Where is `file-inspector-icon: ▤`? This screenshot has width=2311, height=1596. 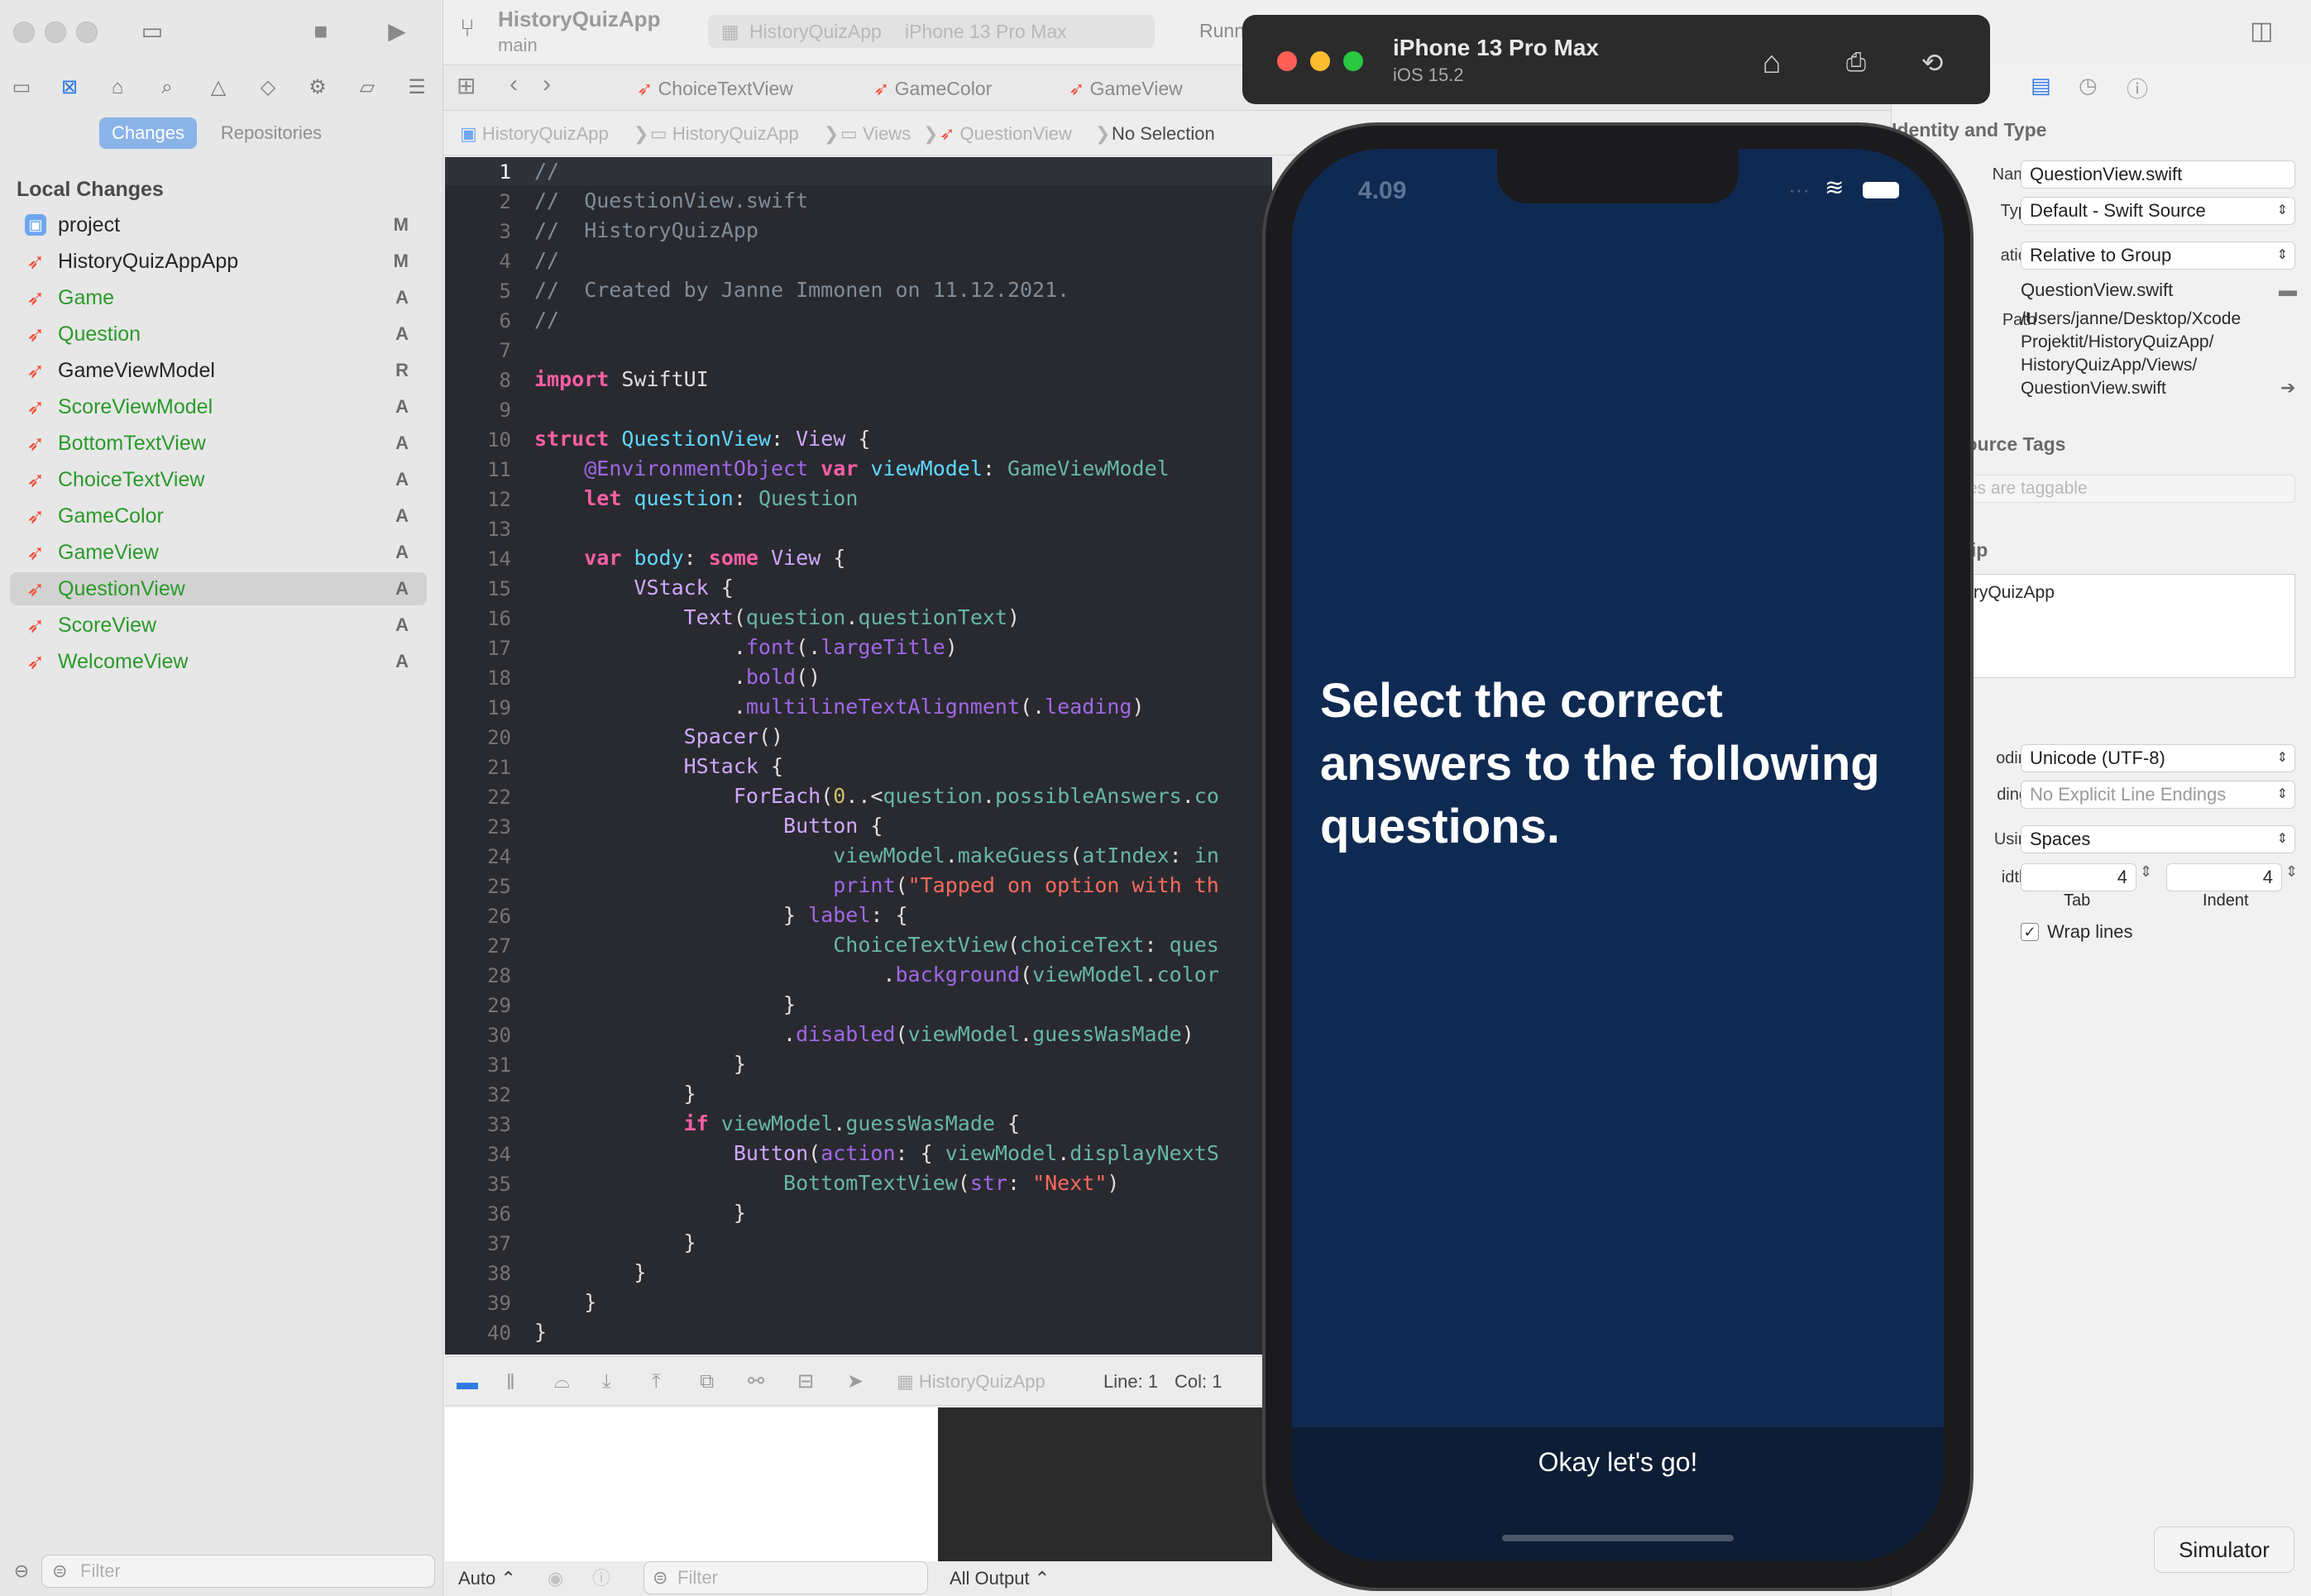 file-inspector-icon: ▤ is located at coordinates (2041, 85).